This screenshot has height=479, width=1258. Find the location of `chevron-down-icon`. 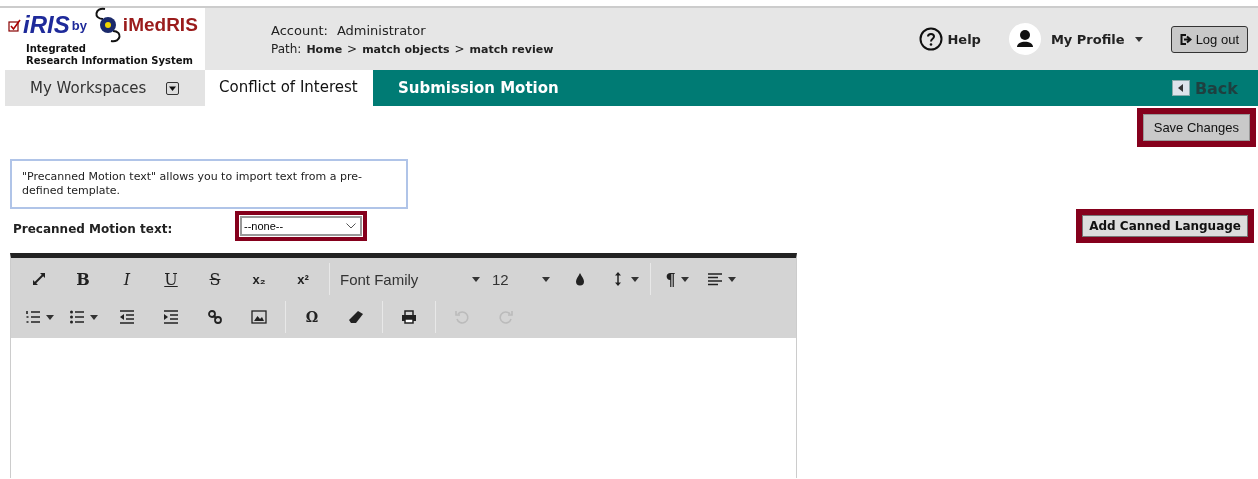

chevron-down-icon is located at coordinates (351, 226).